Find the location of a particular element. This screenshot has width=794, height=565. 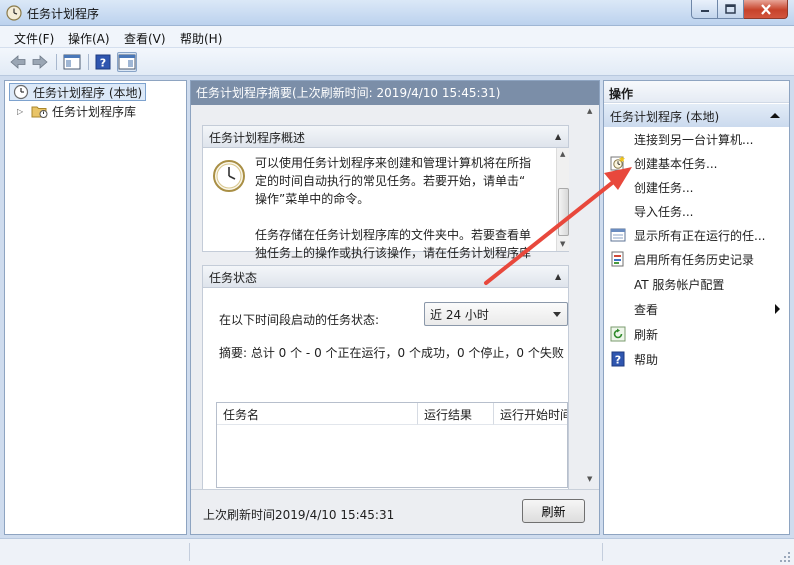

action-view: 查看 is located at coordinates (696, 309).